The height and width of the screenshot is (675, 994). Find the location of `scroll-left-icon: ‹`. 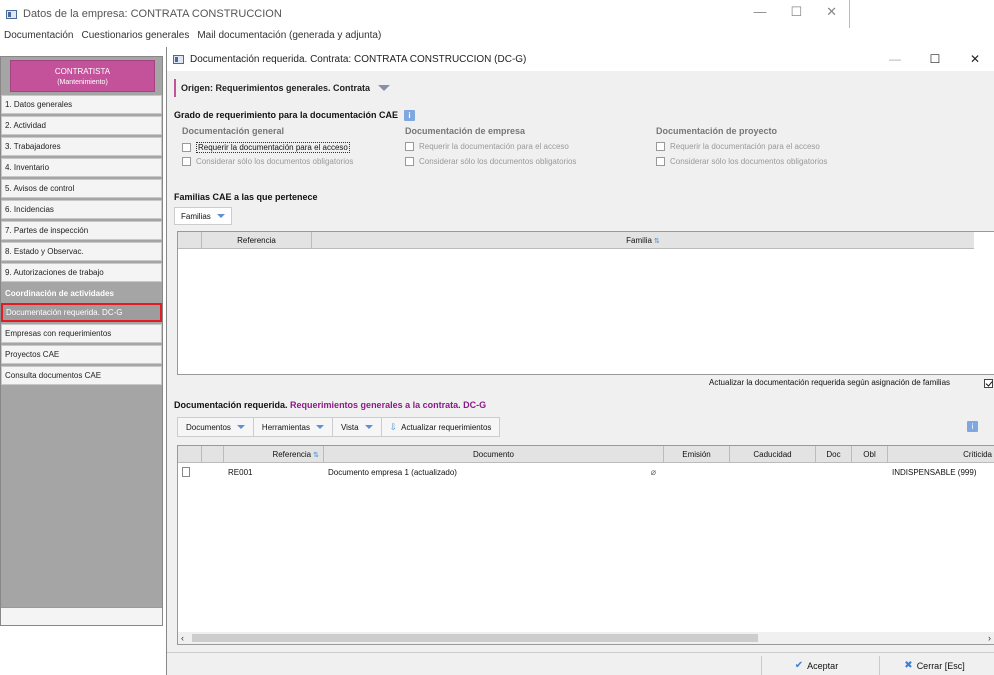

scroll-left-icon: ‹ is located at coordinates (182, 638).